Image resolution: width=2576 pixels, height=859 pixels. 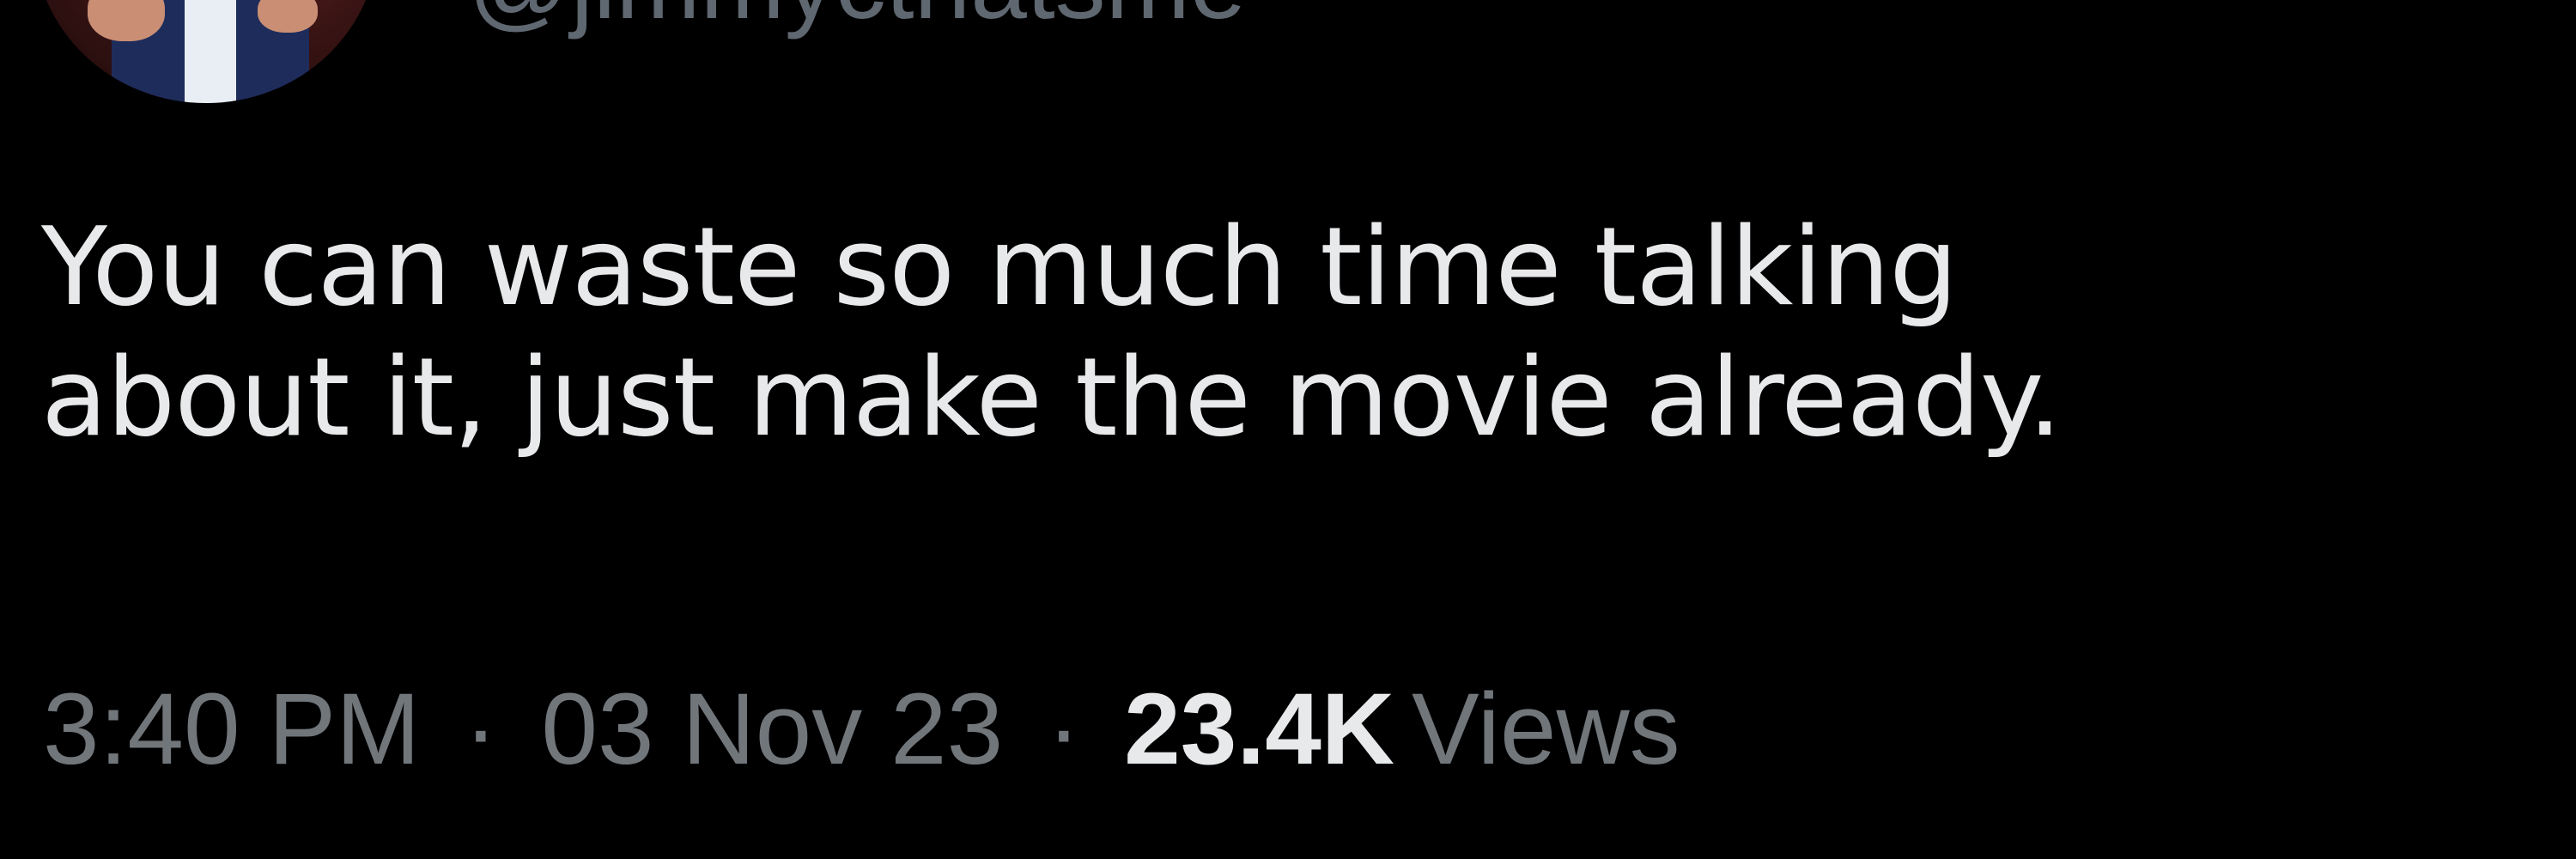 I want to click on avatar-shirt-shape, so click(x=210, y=52).